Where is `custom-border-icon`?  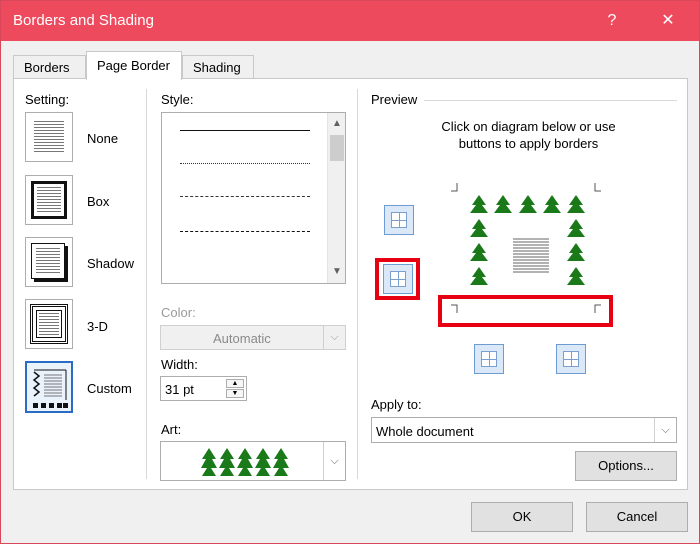
custom-border-icon is located at coordinates (50, 388).